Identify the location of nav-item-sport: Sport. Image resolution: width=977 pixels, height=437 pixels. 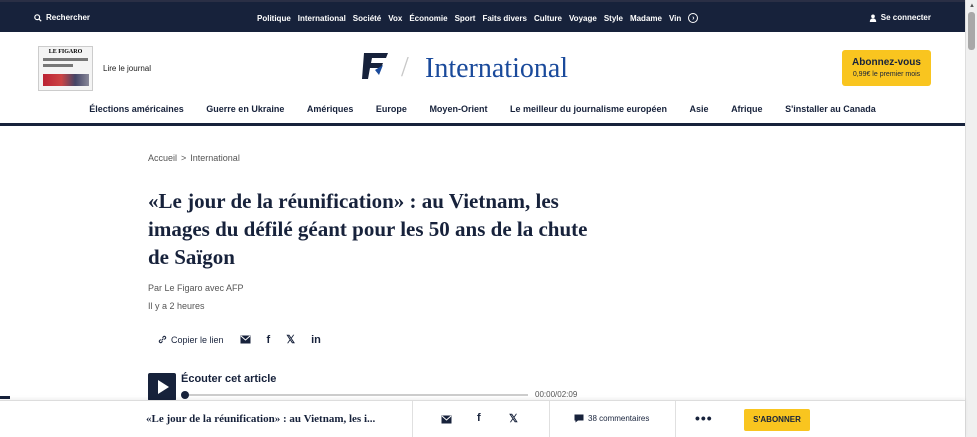
(465, 18).